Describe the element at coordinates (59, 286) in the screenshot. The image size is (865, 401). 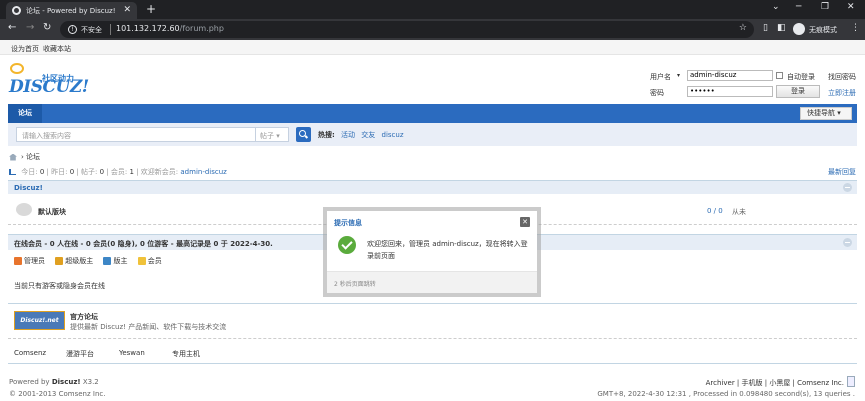
I see `online-note: 当前只有游客或隐身会员在线` at that location.